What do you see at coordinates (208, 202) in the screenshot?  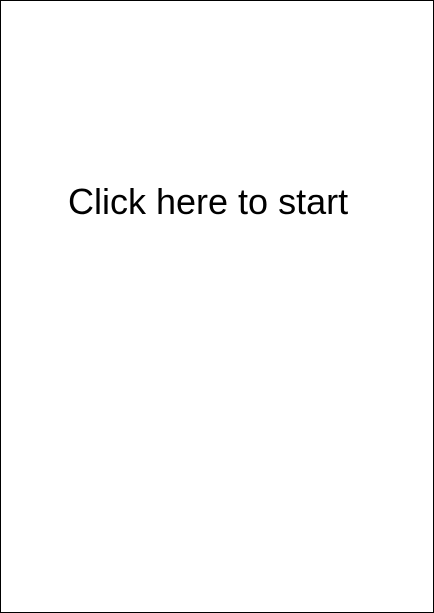 I see `start-link: Click here to start` at bounding box center [208, 202].